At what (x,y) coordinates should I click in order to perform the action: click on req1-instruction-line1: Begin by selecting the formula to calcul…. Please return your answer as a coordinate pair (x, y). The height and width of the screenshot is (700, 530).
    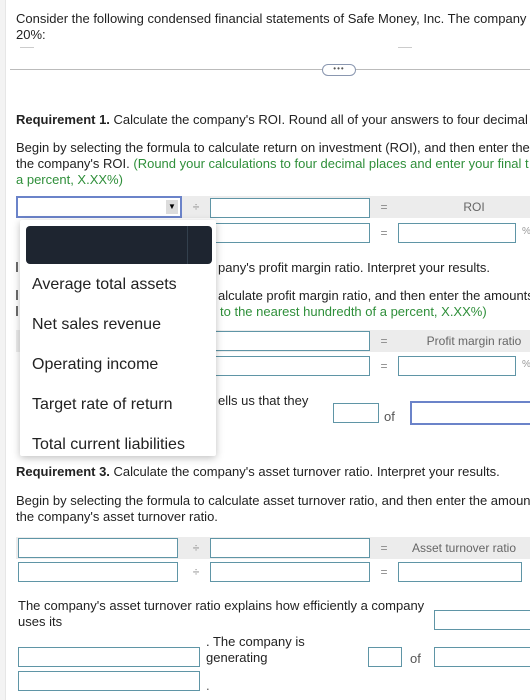
    Looking at the image, I should click on (273, 147).